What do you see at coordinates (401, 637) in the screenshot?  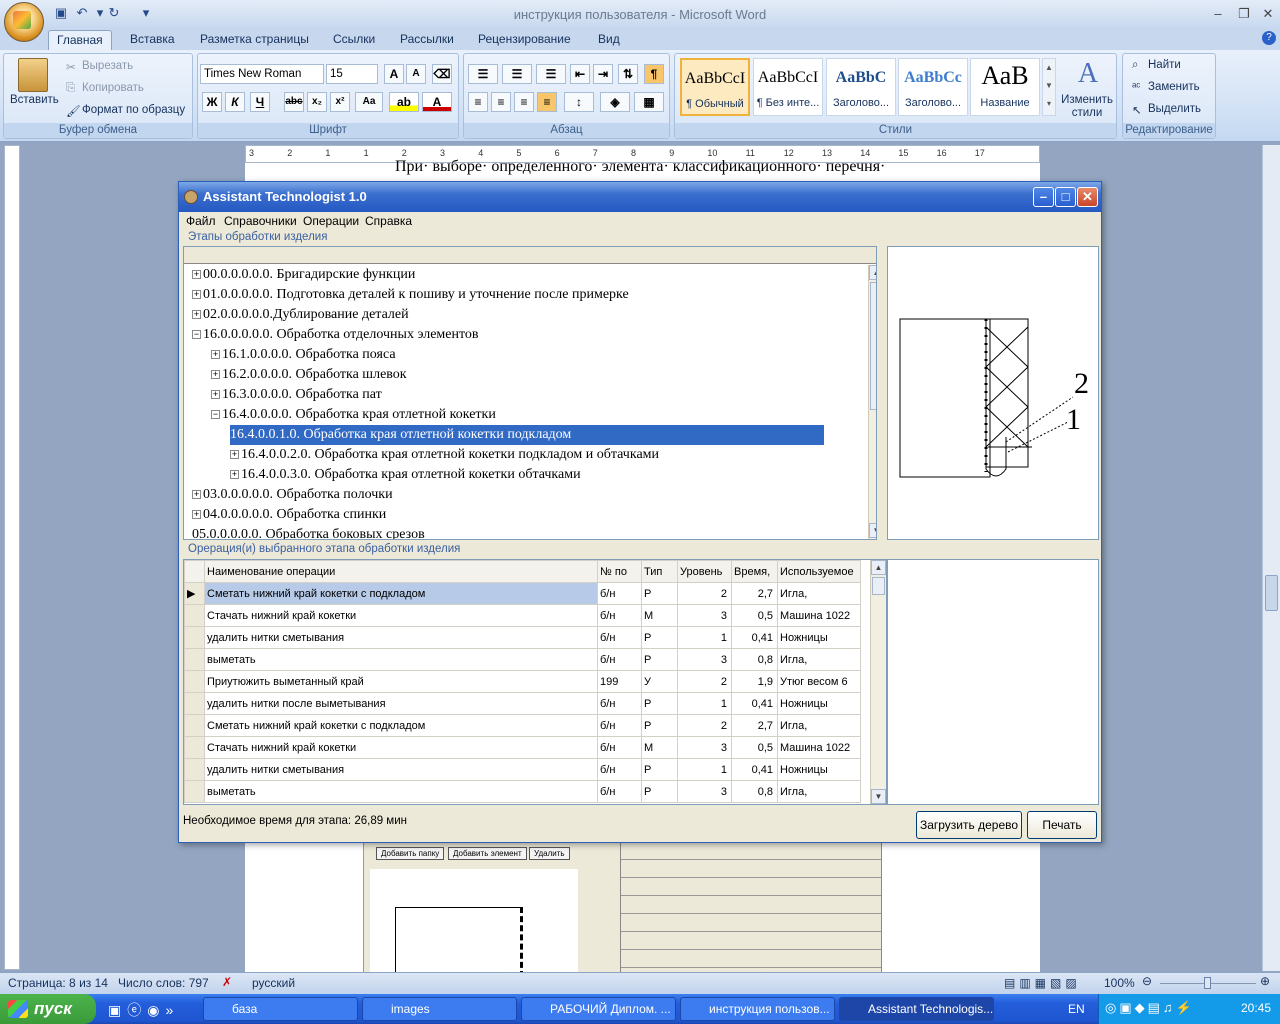 I see `table-cell: удалить нитки сметывания` at bounding box center [401, 637].